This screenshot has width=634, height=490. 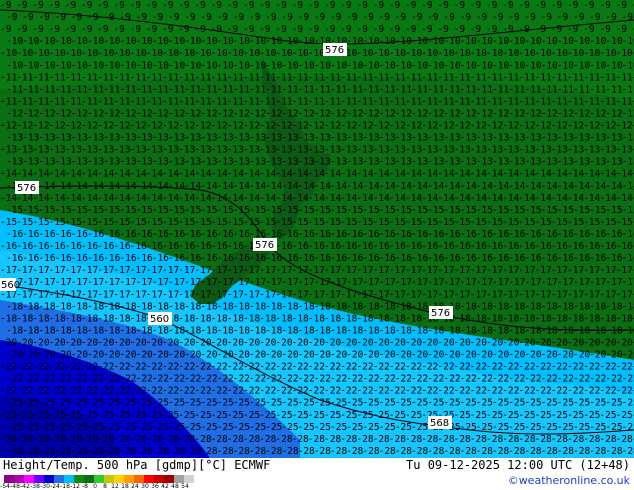 What do you see at coordinates (49, 479) in the screenshot?
I see `scale-swatch` at bounding box center [49, 479].